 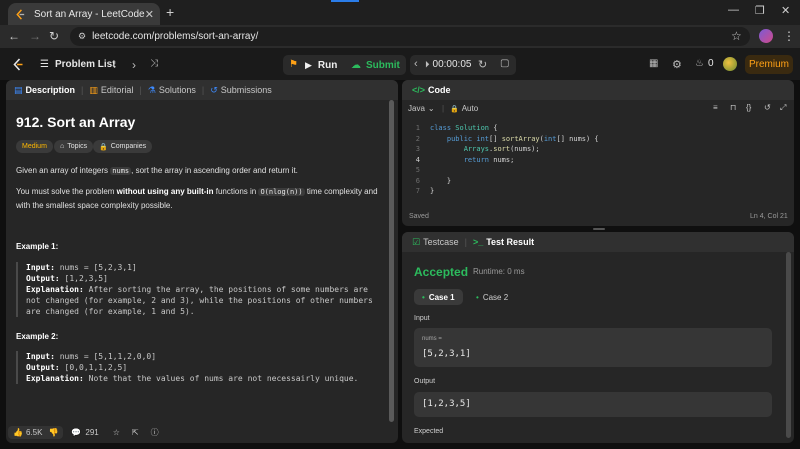 I want to click on solutions-flask-icon: ⚗, so click(x=151, y=89).